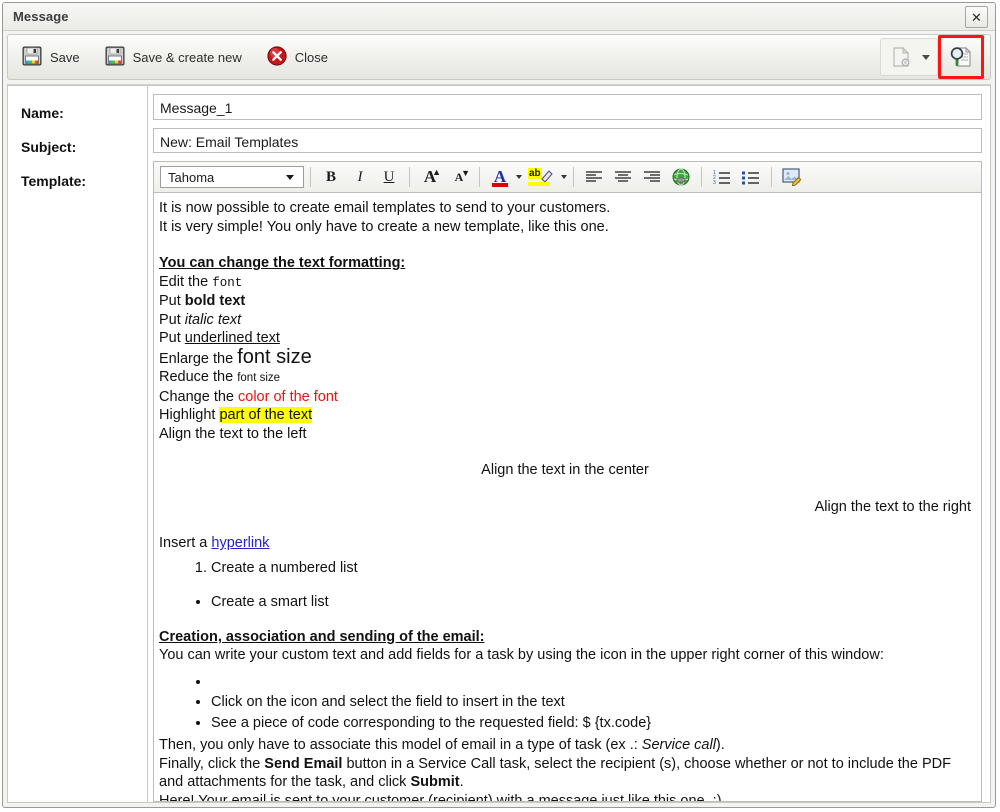  I want to click on body-align-right: Align the text to the right, so click(892, 506).